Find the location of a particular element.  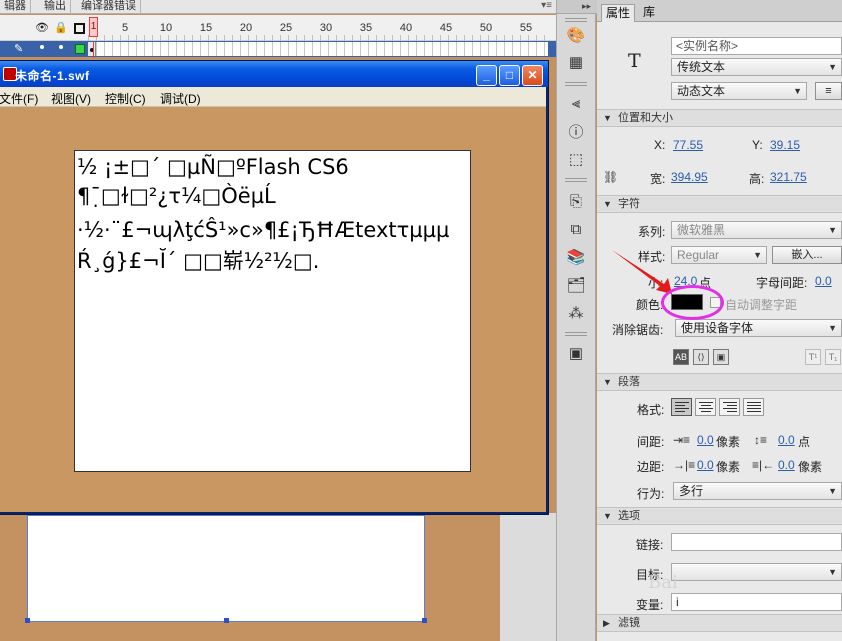

window-titlebar: 未命名-1.swf _ □ ✕ is located at coordinates (274, 74).